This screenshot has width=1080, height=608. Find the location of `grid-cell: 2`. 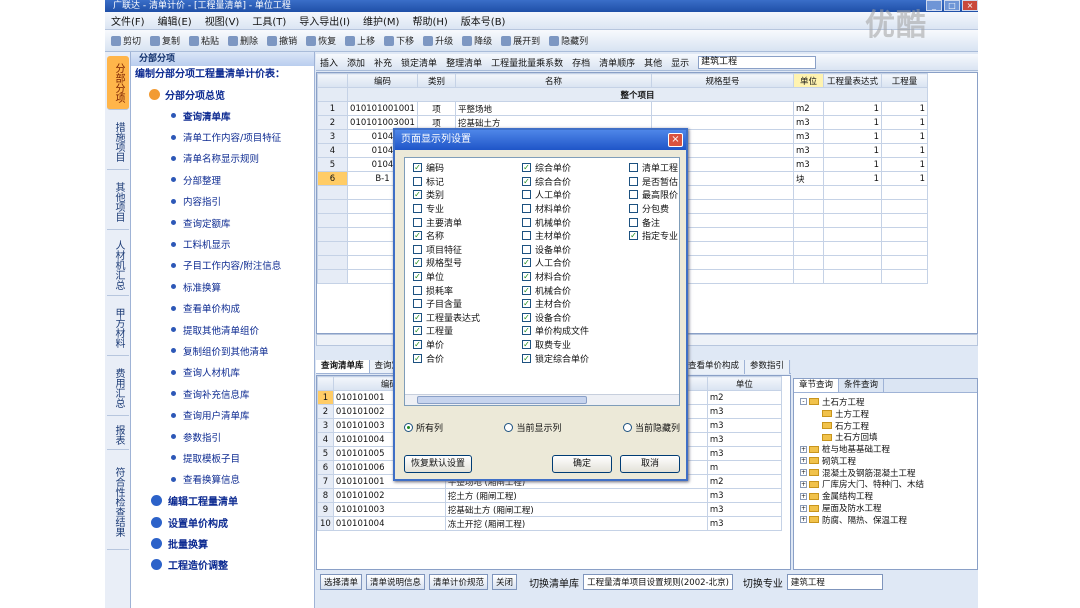

grid-cell: 2 is located at coordinates (332, 122).